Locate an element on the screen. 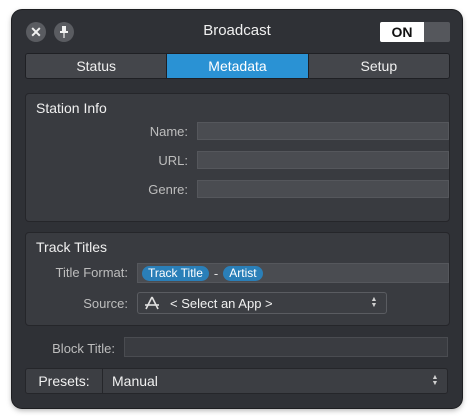 The image size is (474, 416). block-title-label: Block Title: is located at coordinates (83, 348).